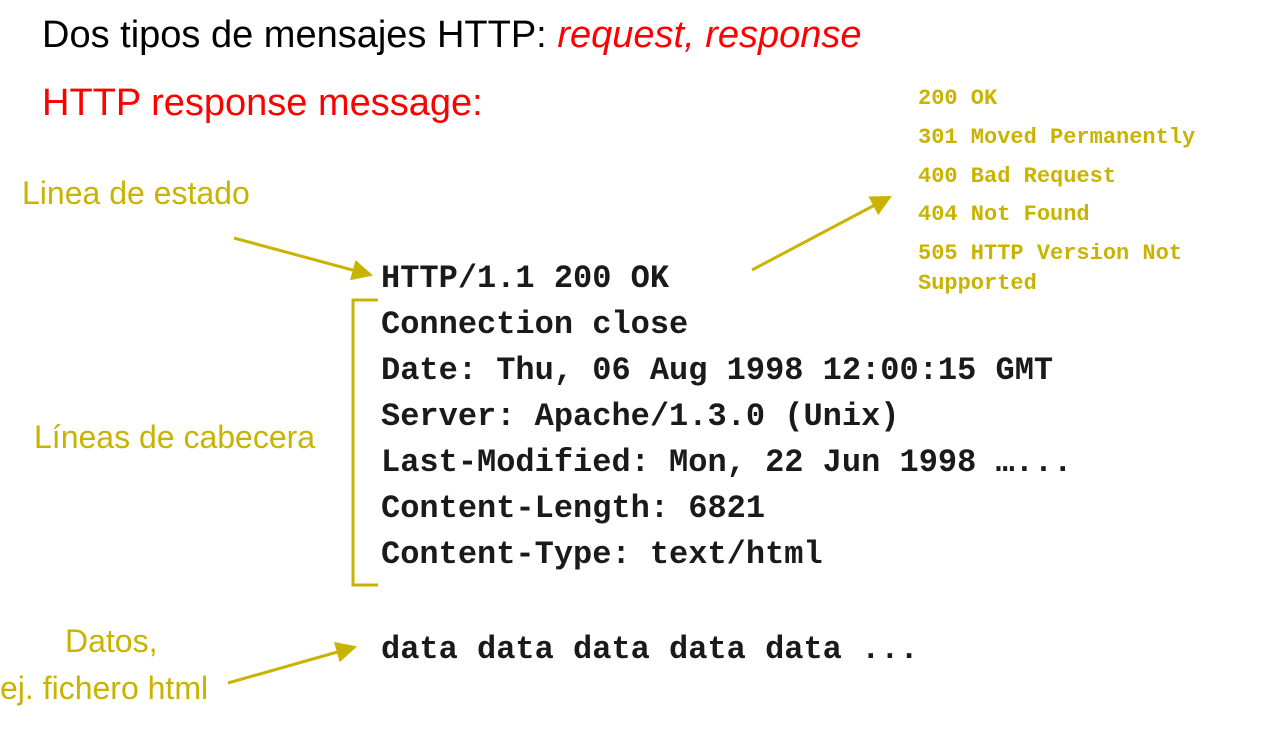  What do you see at coordinates (303, 258) in the screenshot?
I see `arrow-status-line` at bounding box center [303, 258].